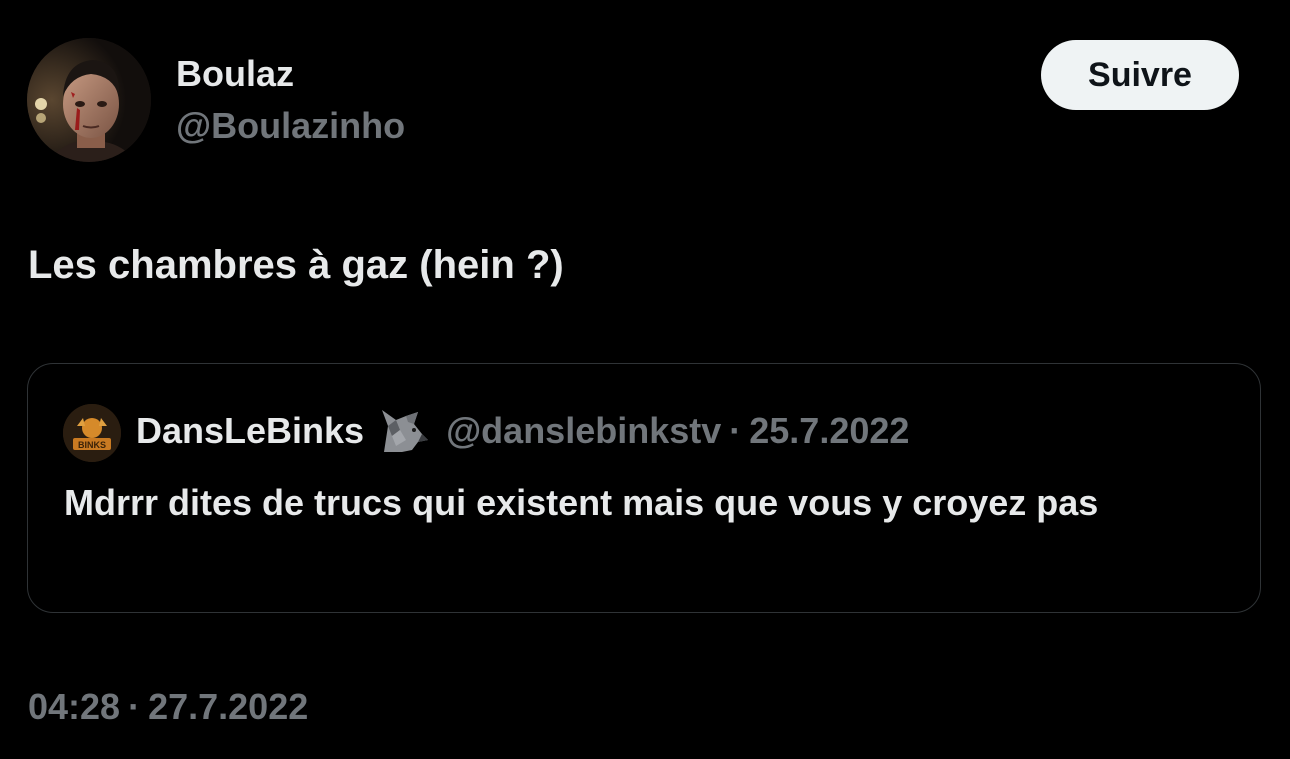  I want to click on tweet-date: 27.7.2022, so click(228, 706).